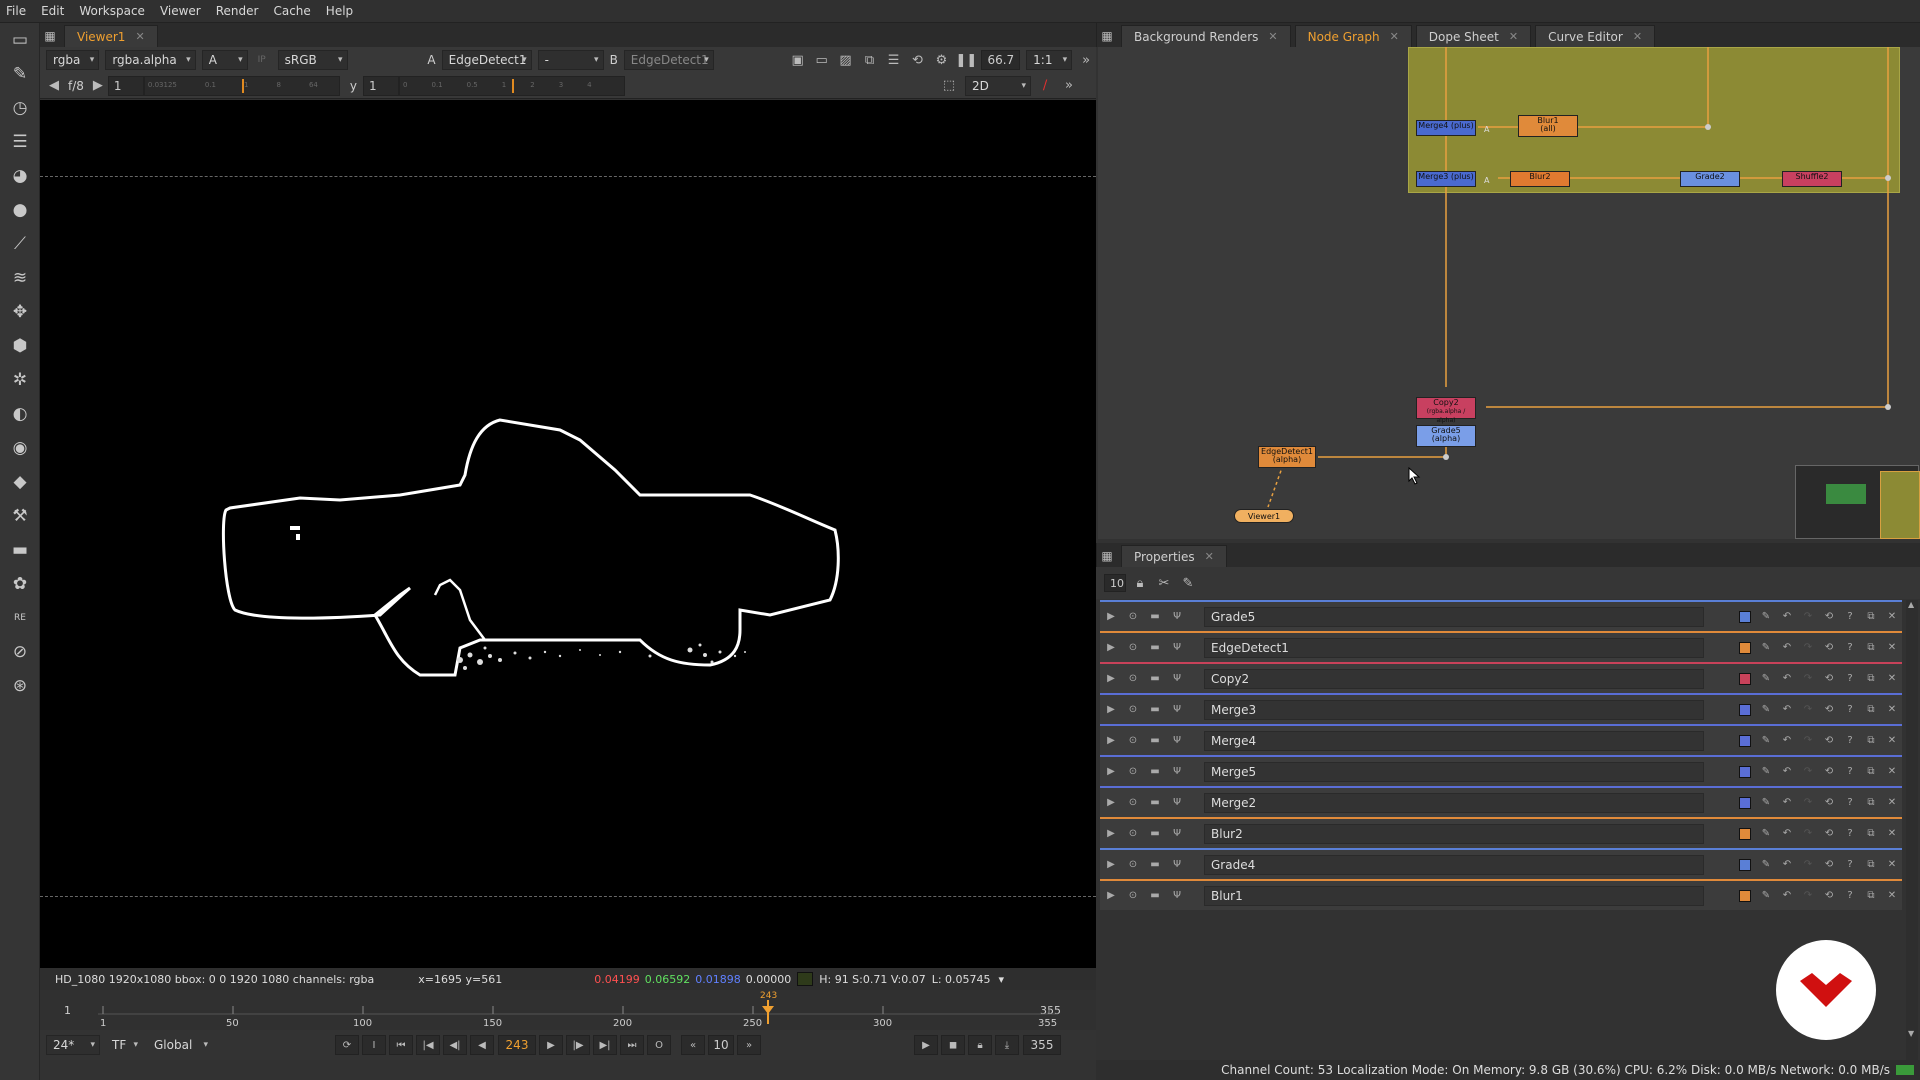 The height and width of the screenshot is (1080, 1920). I want to click on ofx-icon: ⊛, so click(20, 686).